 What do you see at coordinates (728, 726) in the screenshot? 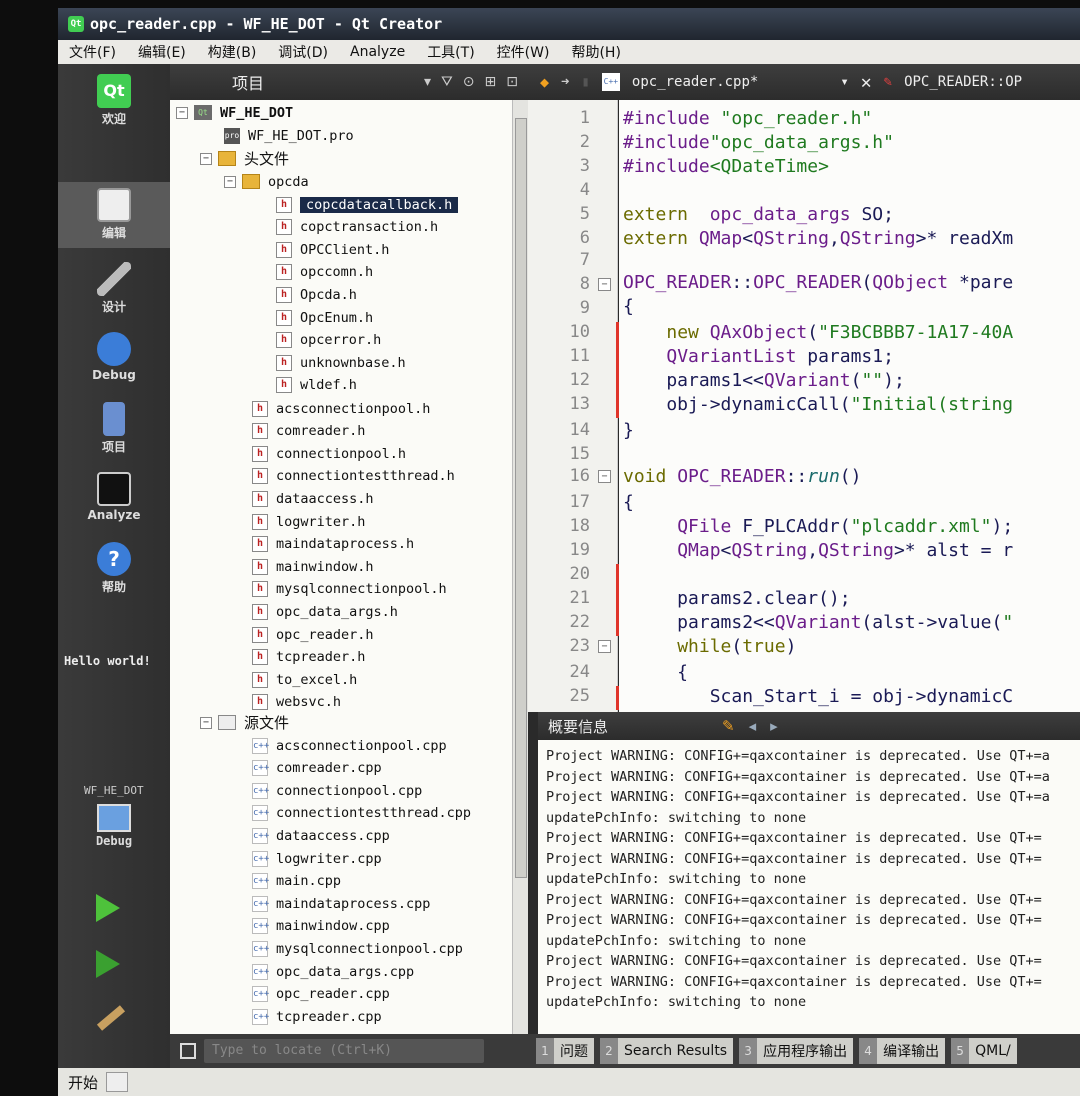
I see `clear-output-icon: ✎` at bounding box center [728, 726].